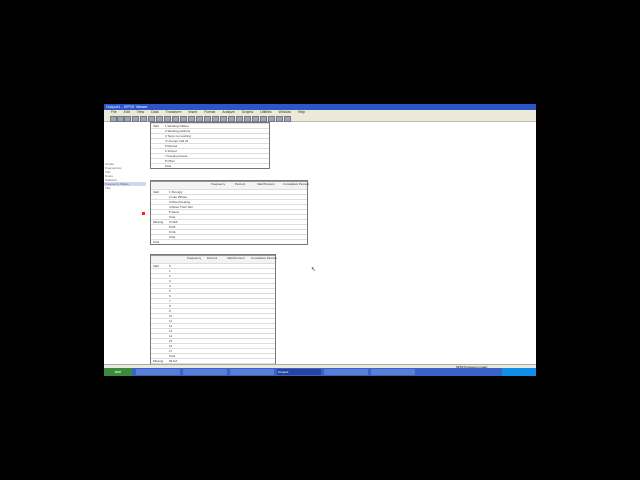 The width and height of the screenshot is (640, 480). I want to click on mouse-cursor-icon: ↖, so click(314, 270).